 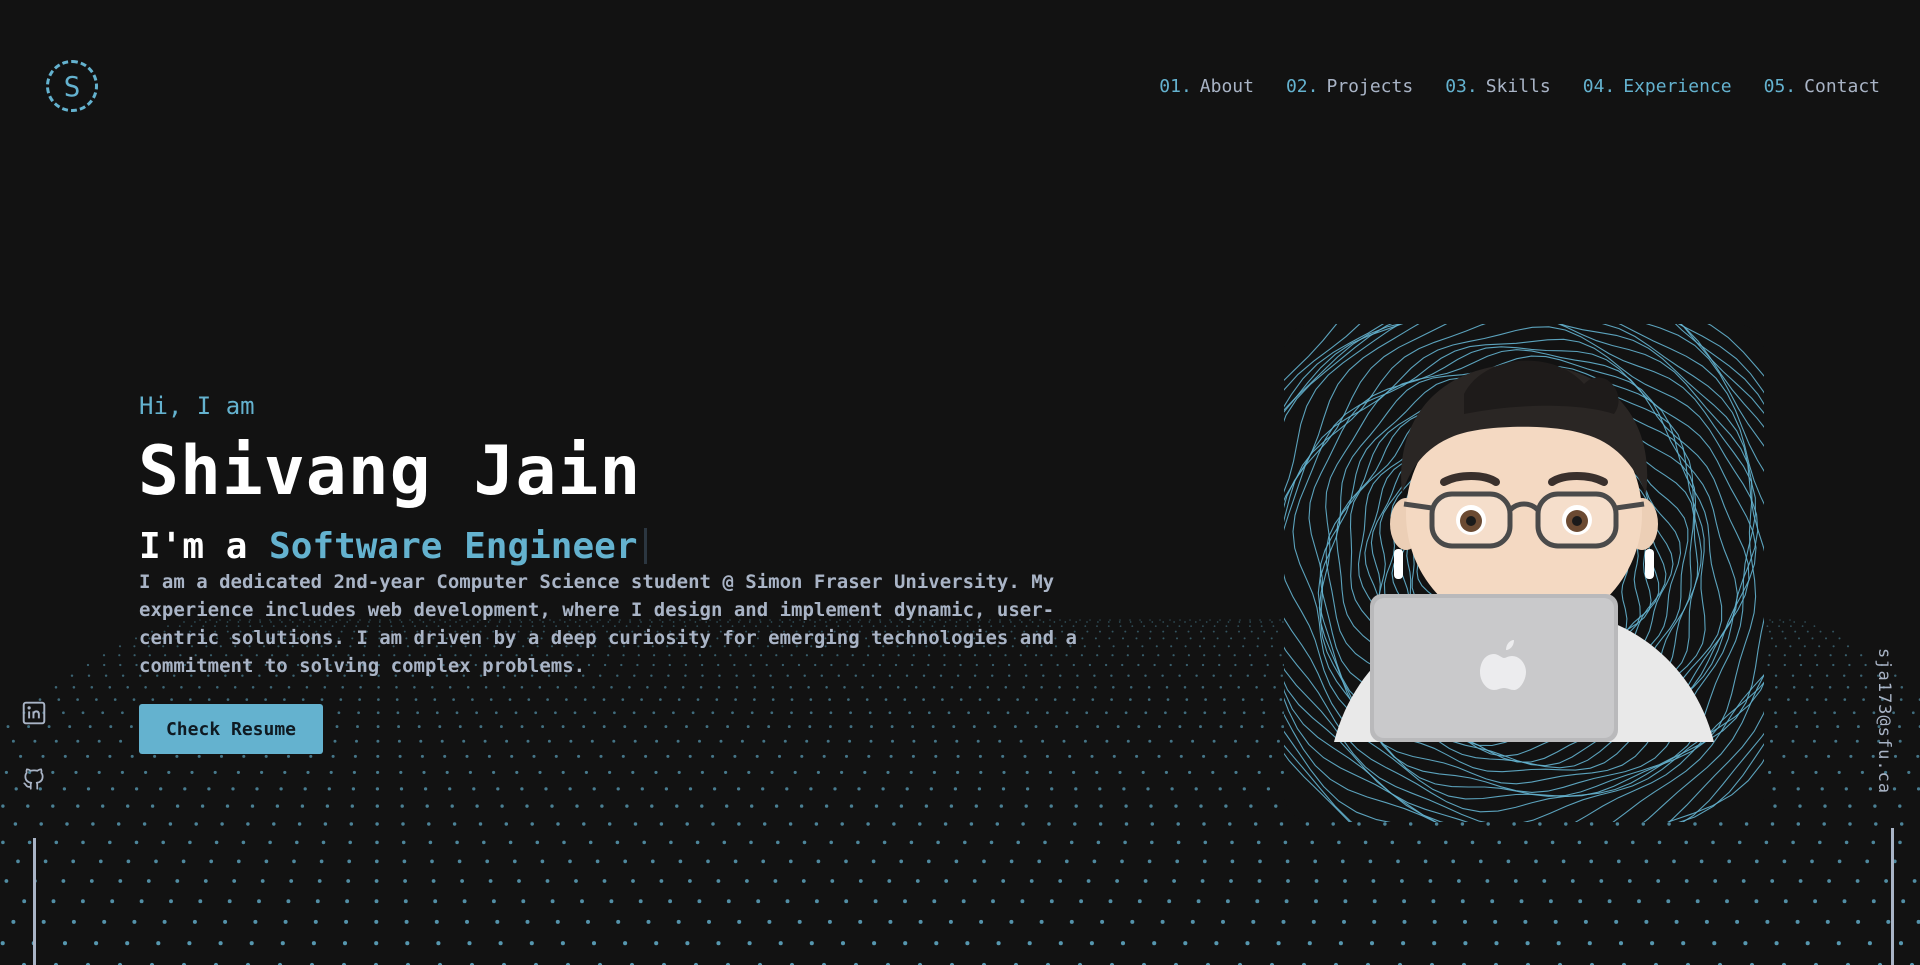 What do you see at coordinates (1822, 86) in the screenshot?
I see `nav-item-contact: 05. Contact` at bounding box center [1822, 86].